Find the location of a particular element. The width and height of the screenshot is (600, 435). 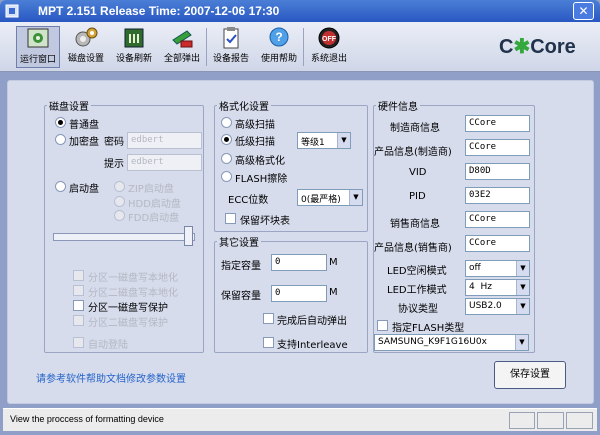

auto-login-checkbox is located at coordinates (78, 342).